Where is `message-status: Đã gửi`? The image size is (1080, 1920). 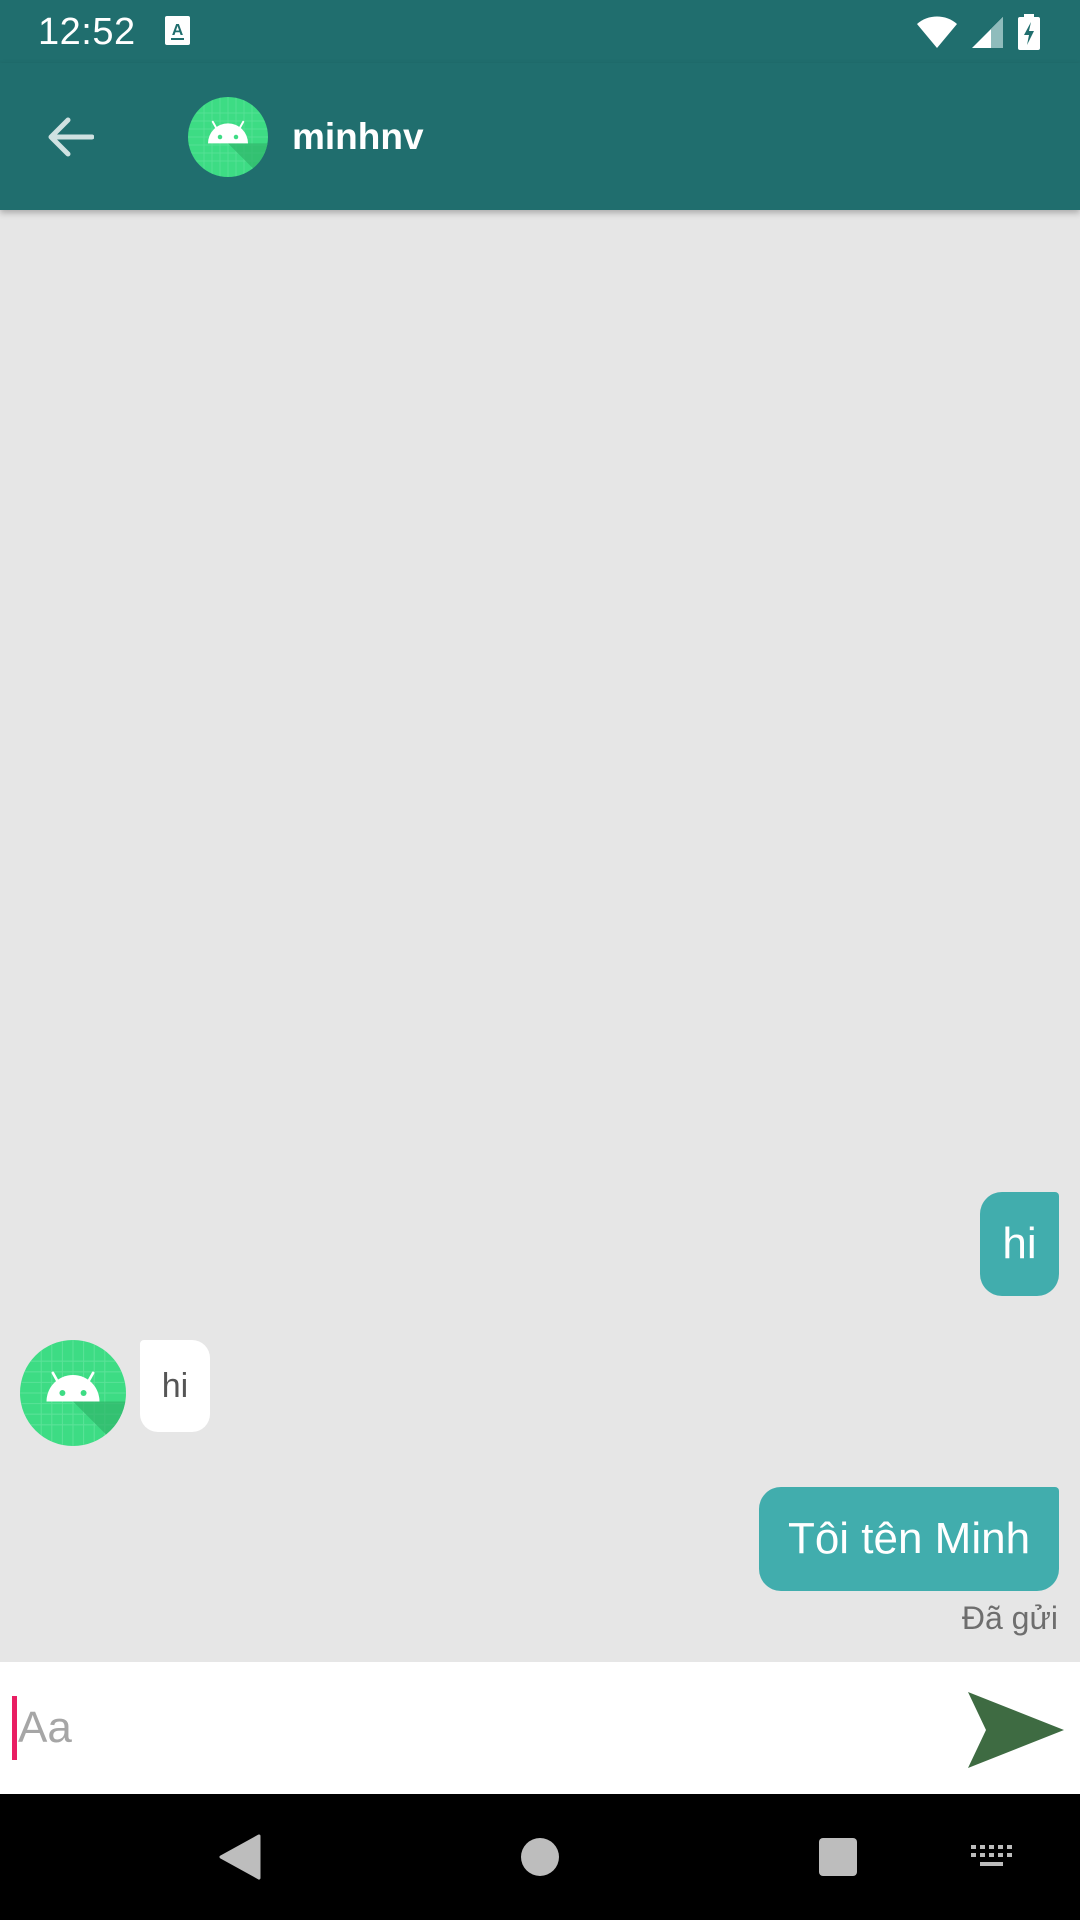
message-status: Đã gửi is located at coordinates (1009, 1618).